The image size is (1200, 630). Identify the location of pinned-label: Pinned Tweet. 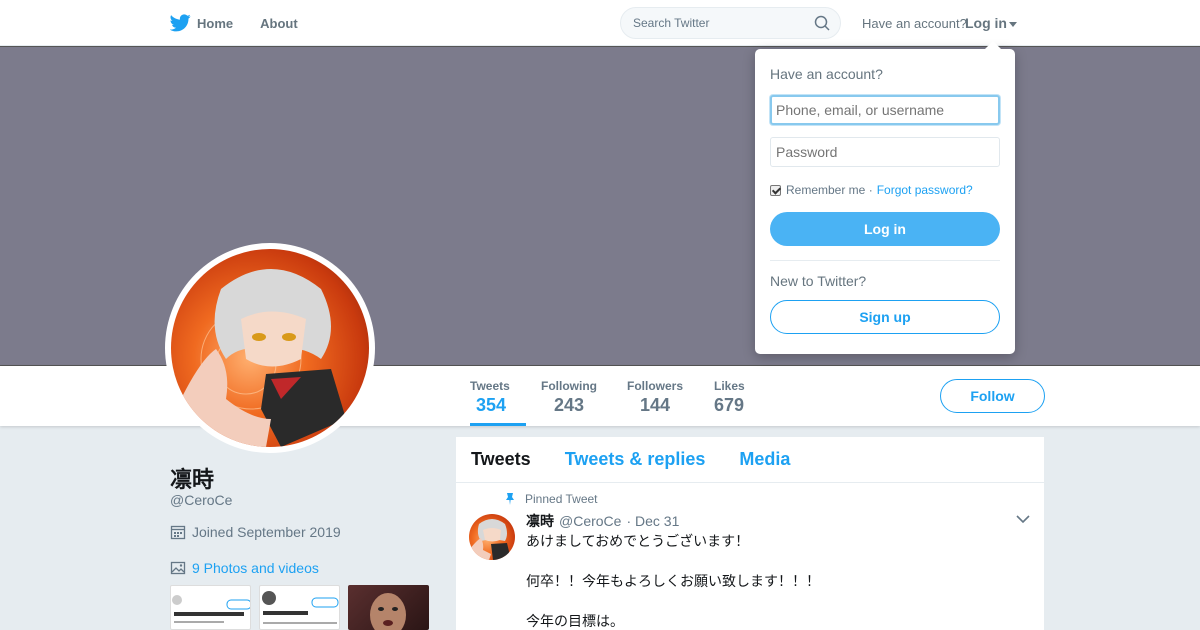
(561, 499).